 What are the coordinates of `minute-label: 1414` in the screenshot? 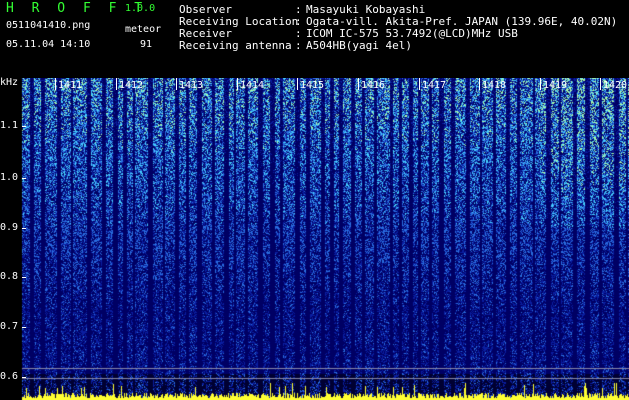 It's located at (252, 85).